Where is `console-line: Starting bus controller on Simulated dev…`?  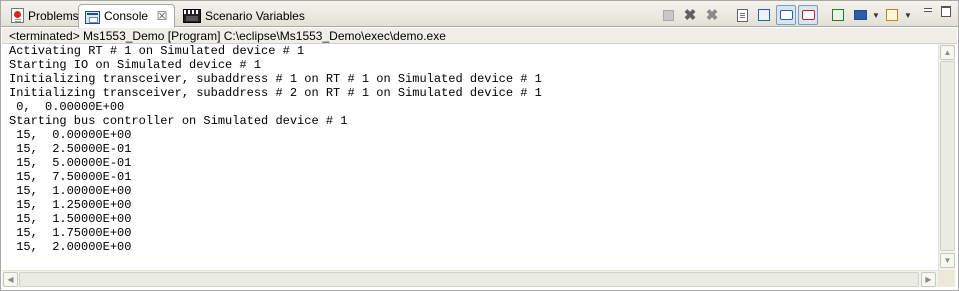 console-line: Starting bus controller on Simulated dev… is located at coordinates (178, 121).